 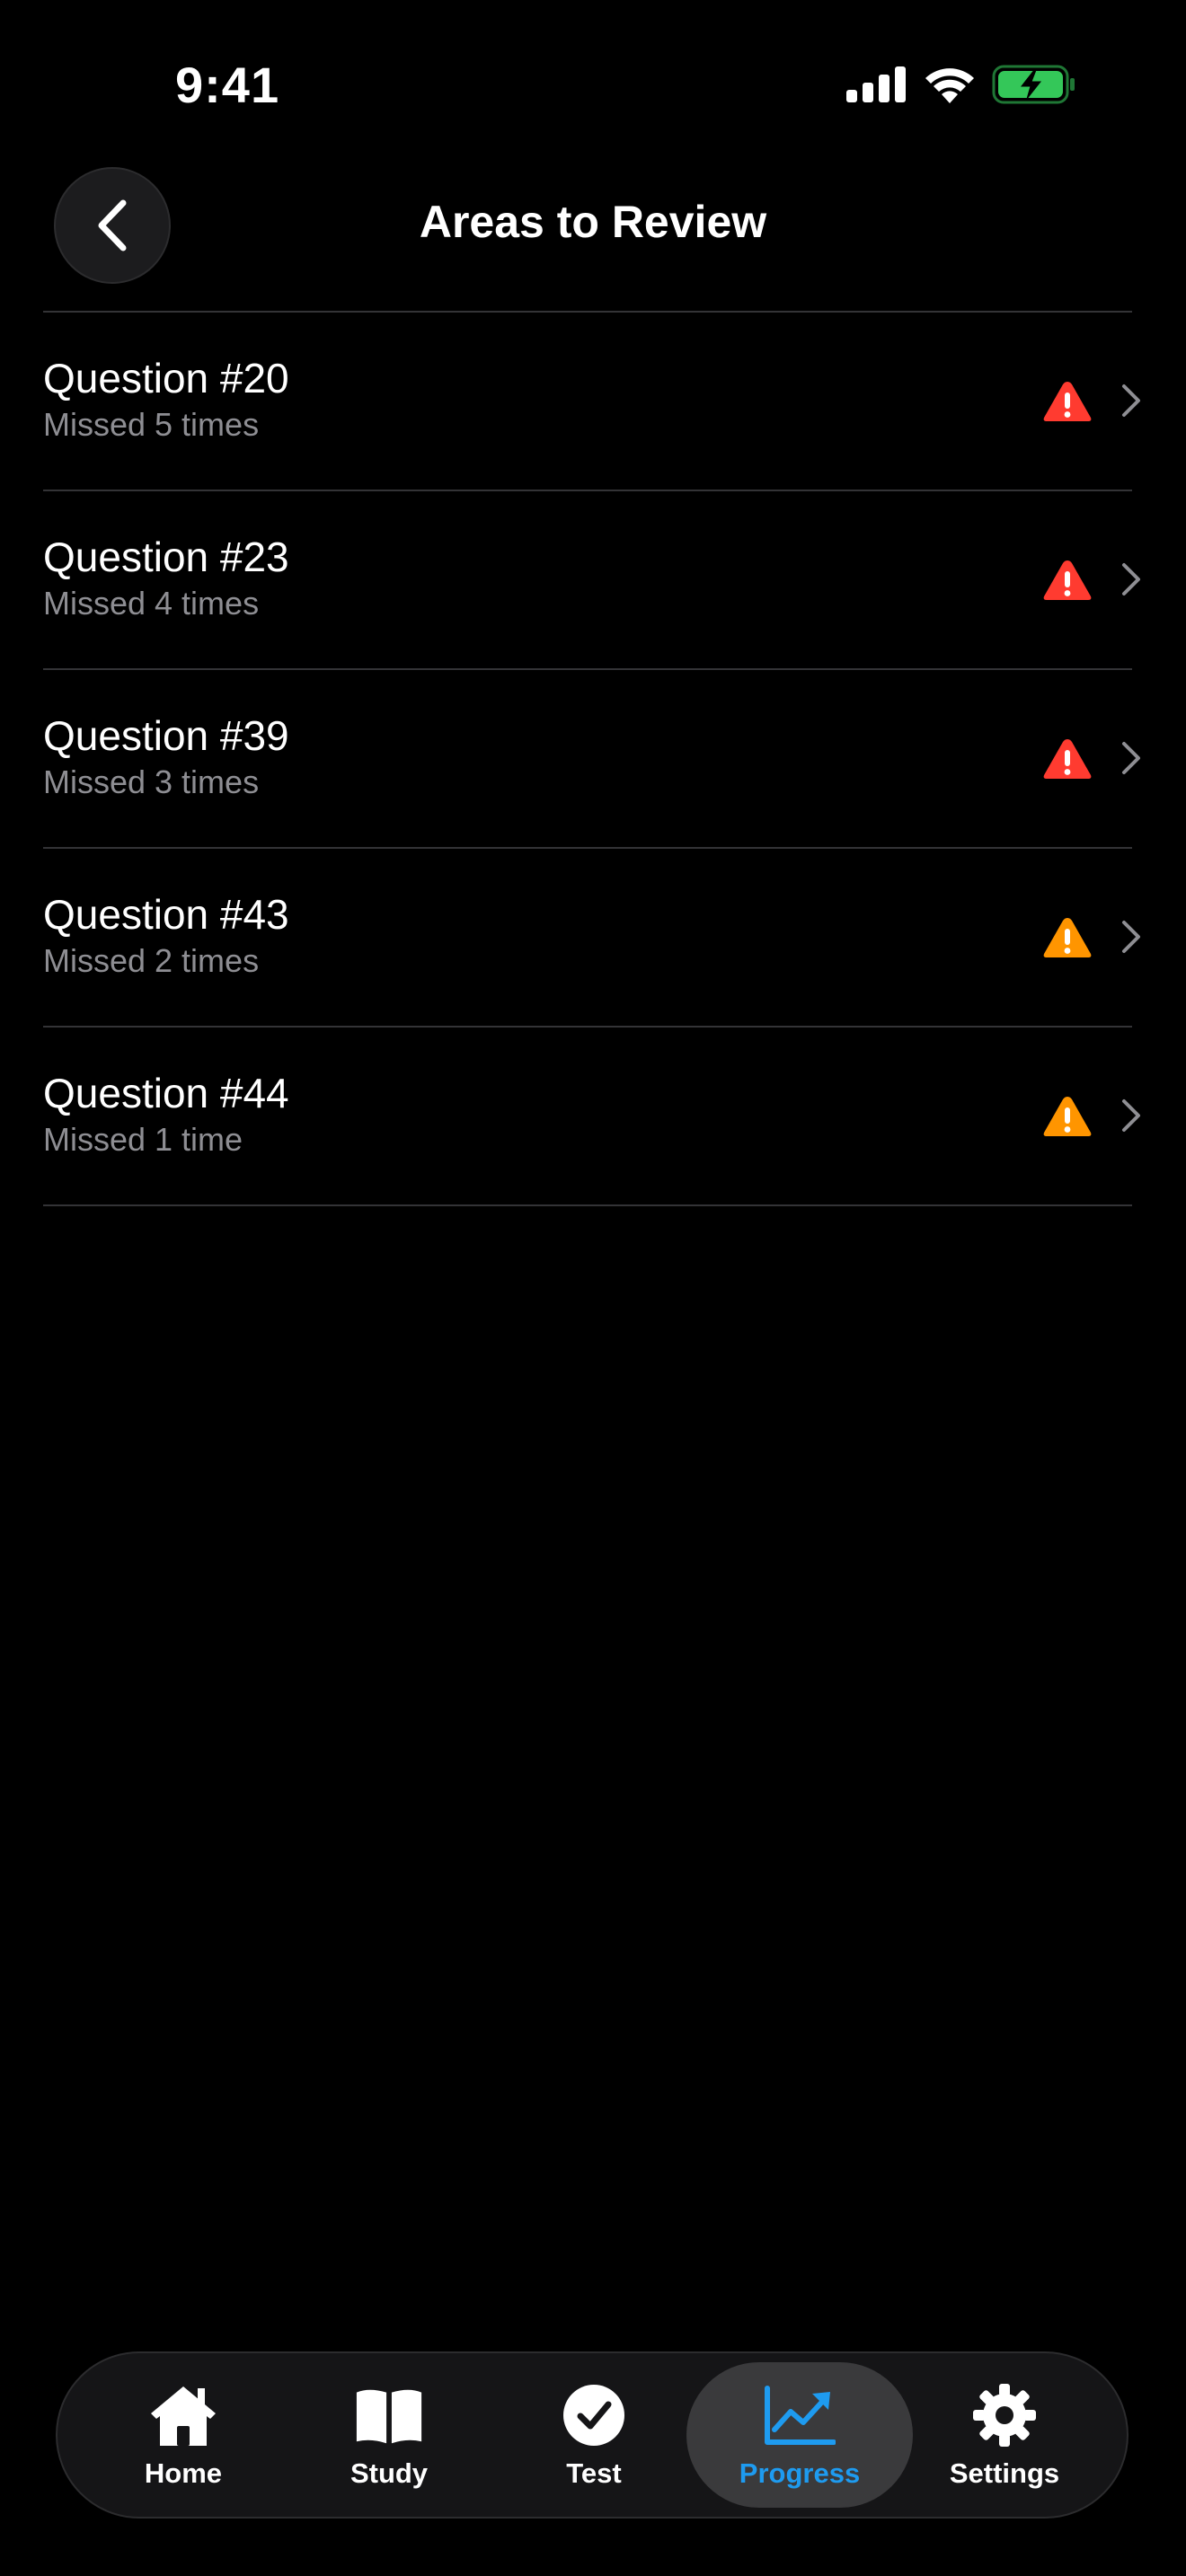 I want to click on review-item-title: Question #39, so click(x=166, y=735).